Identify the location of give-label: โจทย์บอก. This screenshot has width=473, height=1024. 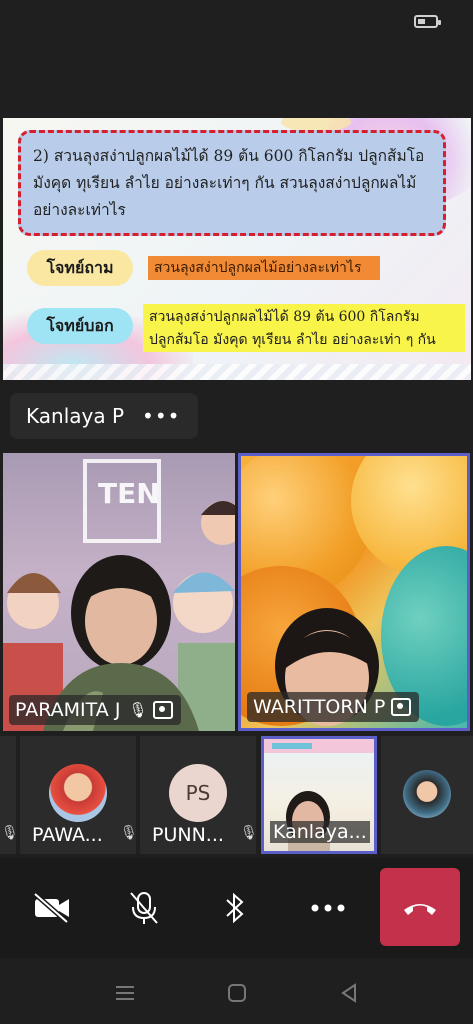
(80, 326).